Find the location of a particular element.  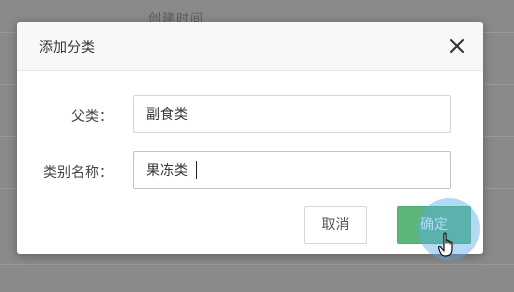

form-row-parent: 父类： is located at coordinates (250, 115).